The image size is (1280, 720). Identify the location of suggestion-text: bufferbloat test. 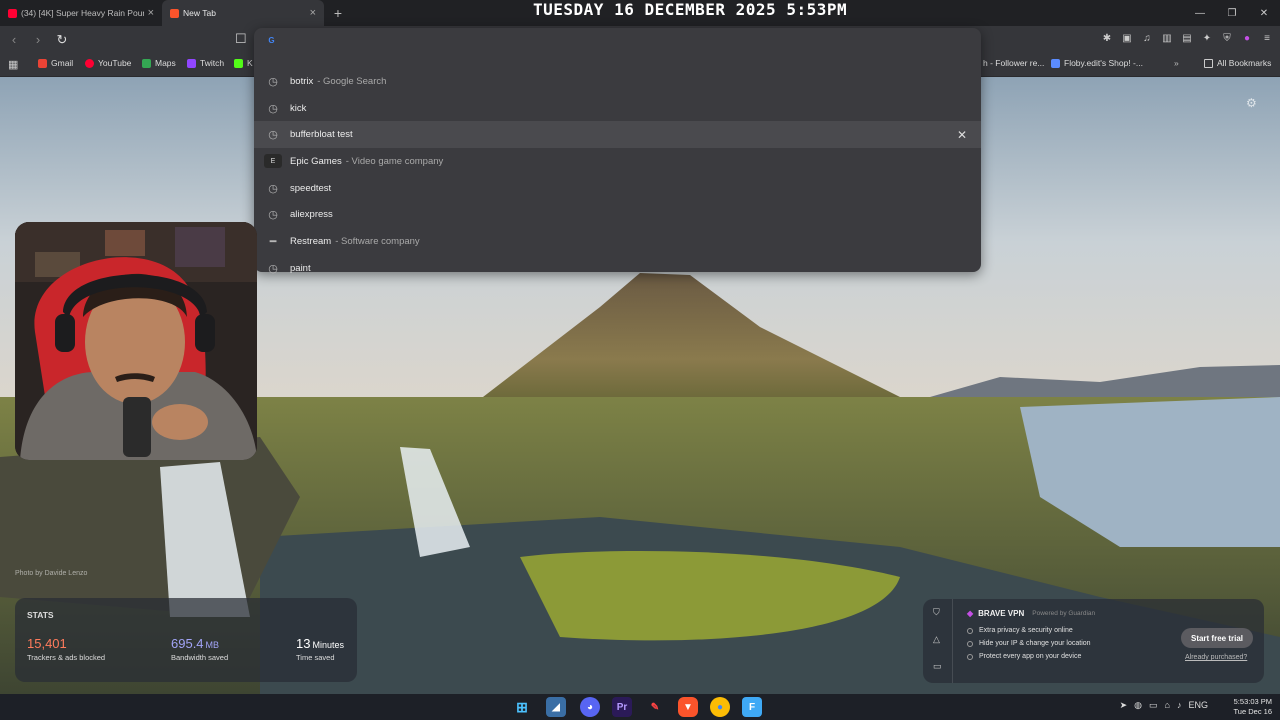
(321, 135).